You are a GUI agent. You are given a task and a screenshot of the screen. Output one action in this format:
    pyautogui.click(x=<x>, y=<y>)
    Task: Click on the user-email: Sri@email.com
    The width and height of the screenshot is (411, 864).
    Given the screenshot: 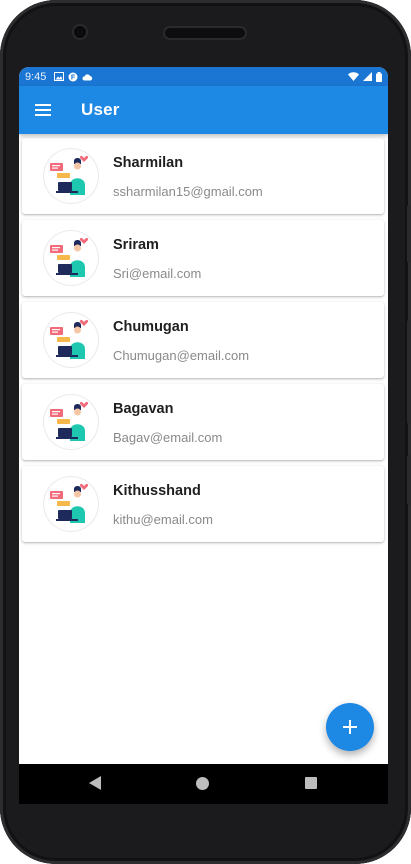 What is the action you would take?
    pyautogui.click(x=157, y=273)
    